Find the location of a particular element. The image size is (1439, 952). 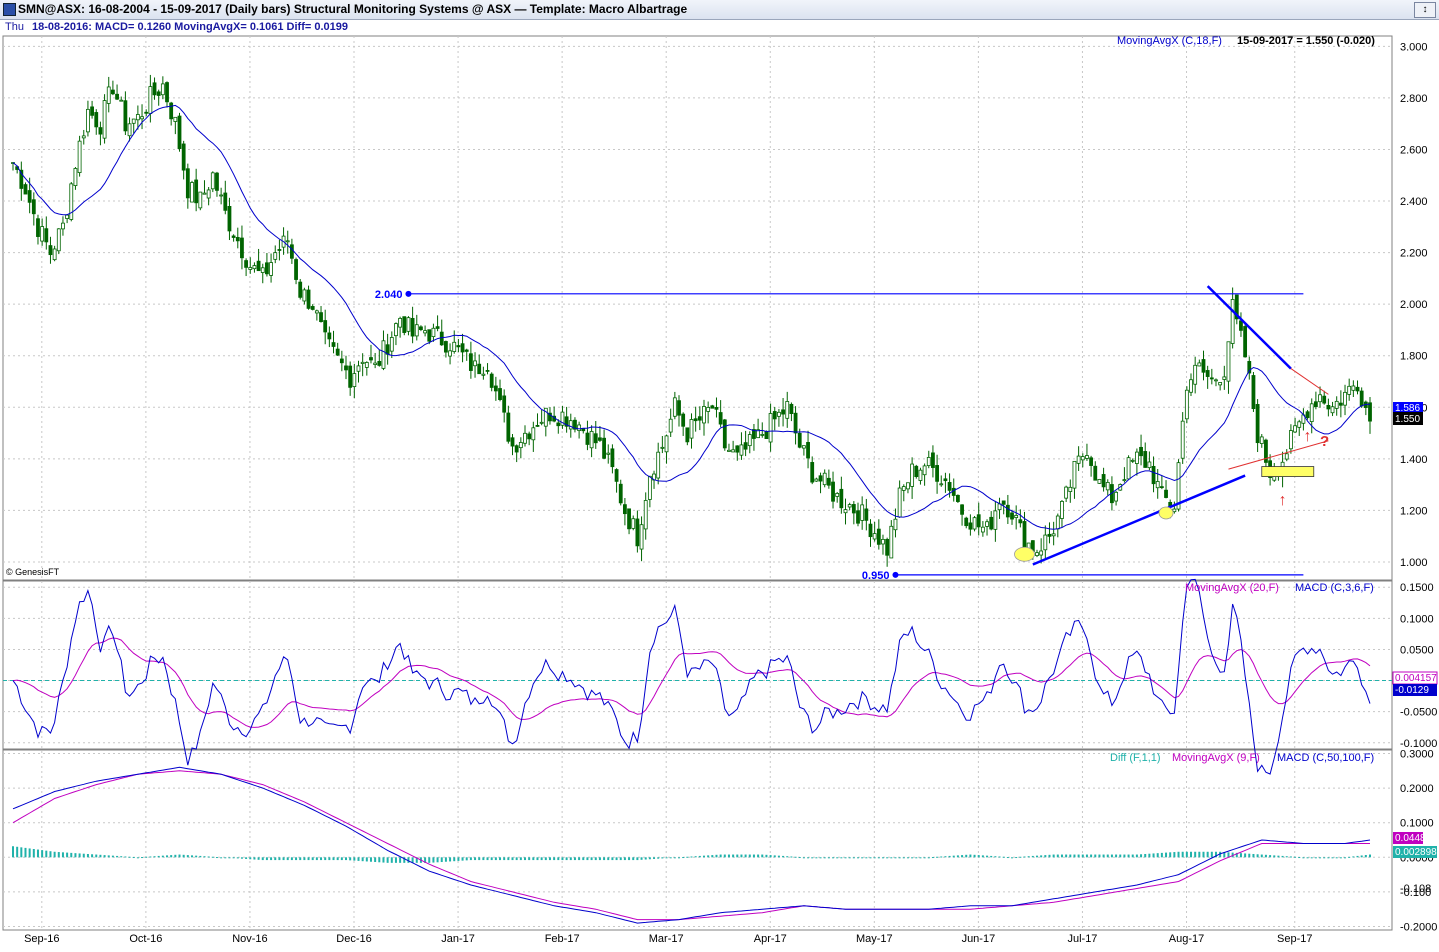

price-tick-label: 1.400 is located at coordinates (1414, 460).